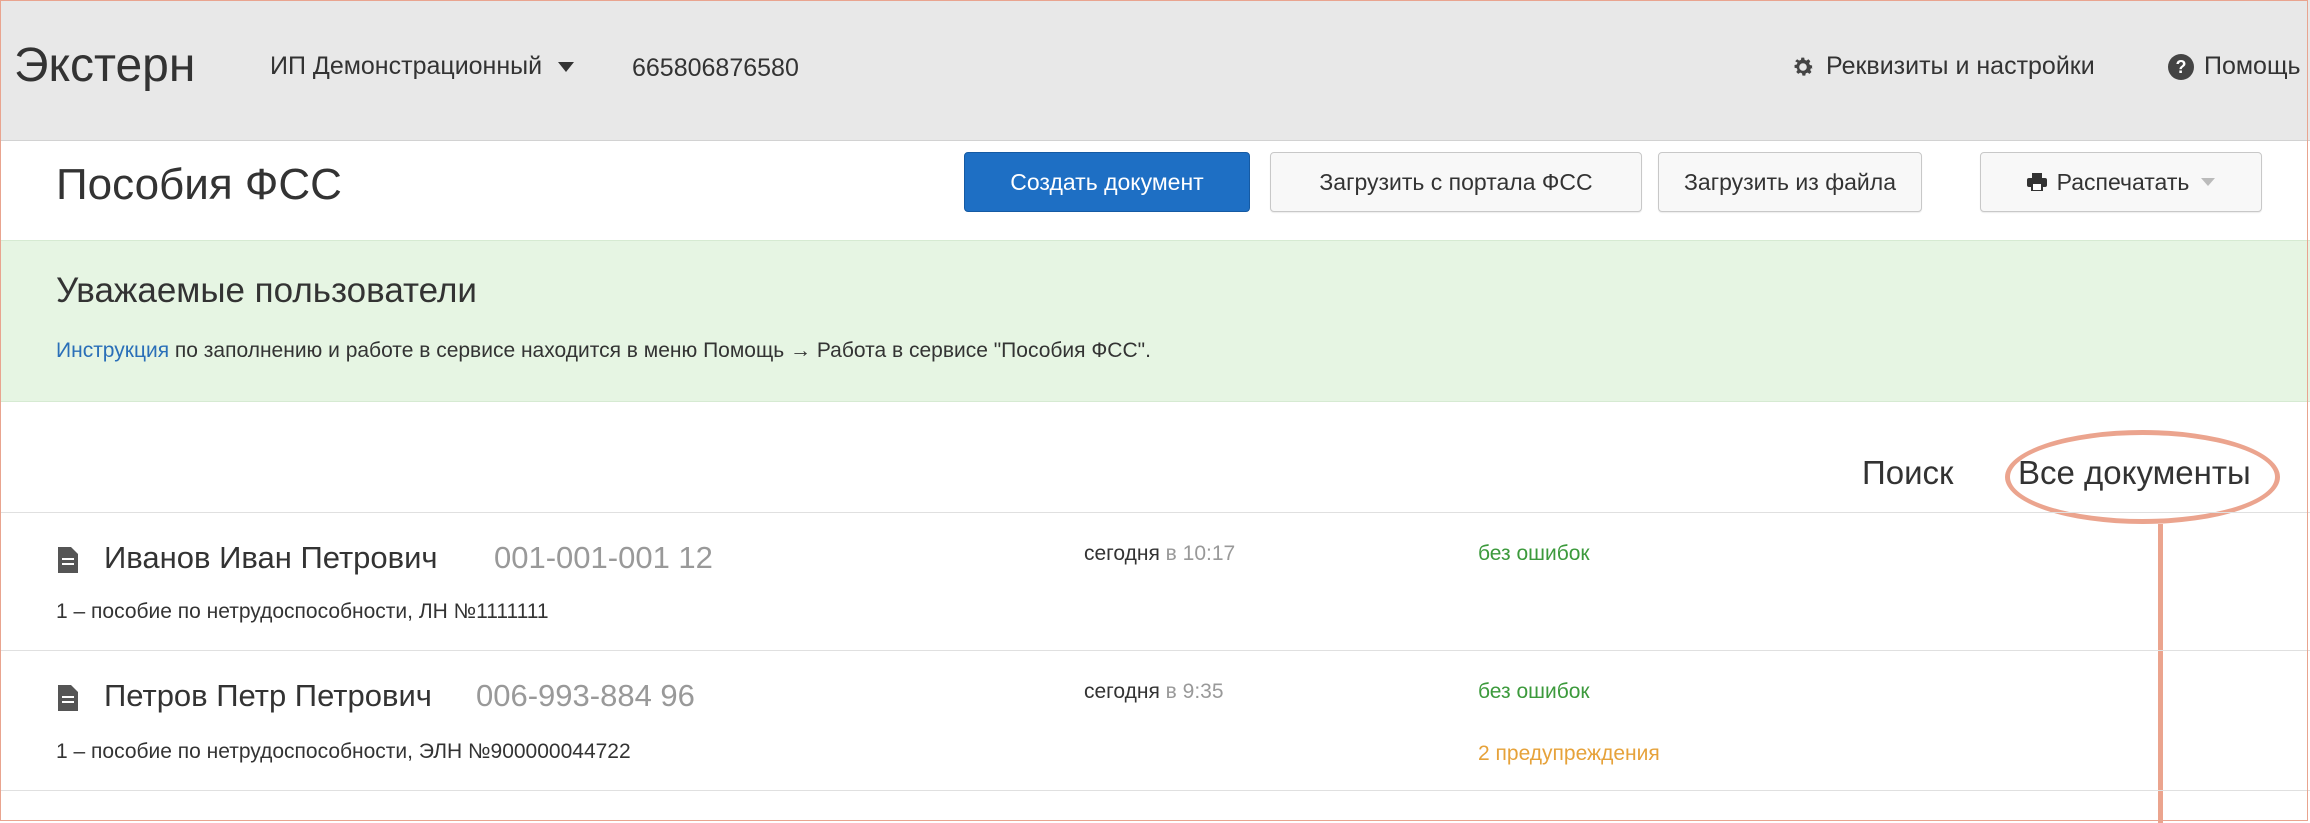 The height and width of the screenshot is (823, 2310). What do you see at coordinates (1804, 66) in the screenshot?
I see `gear-icon` at bounding box center [1804, 66].